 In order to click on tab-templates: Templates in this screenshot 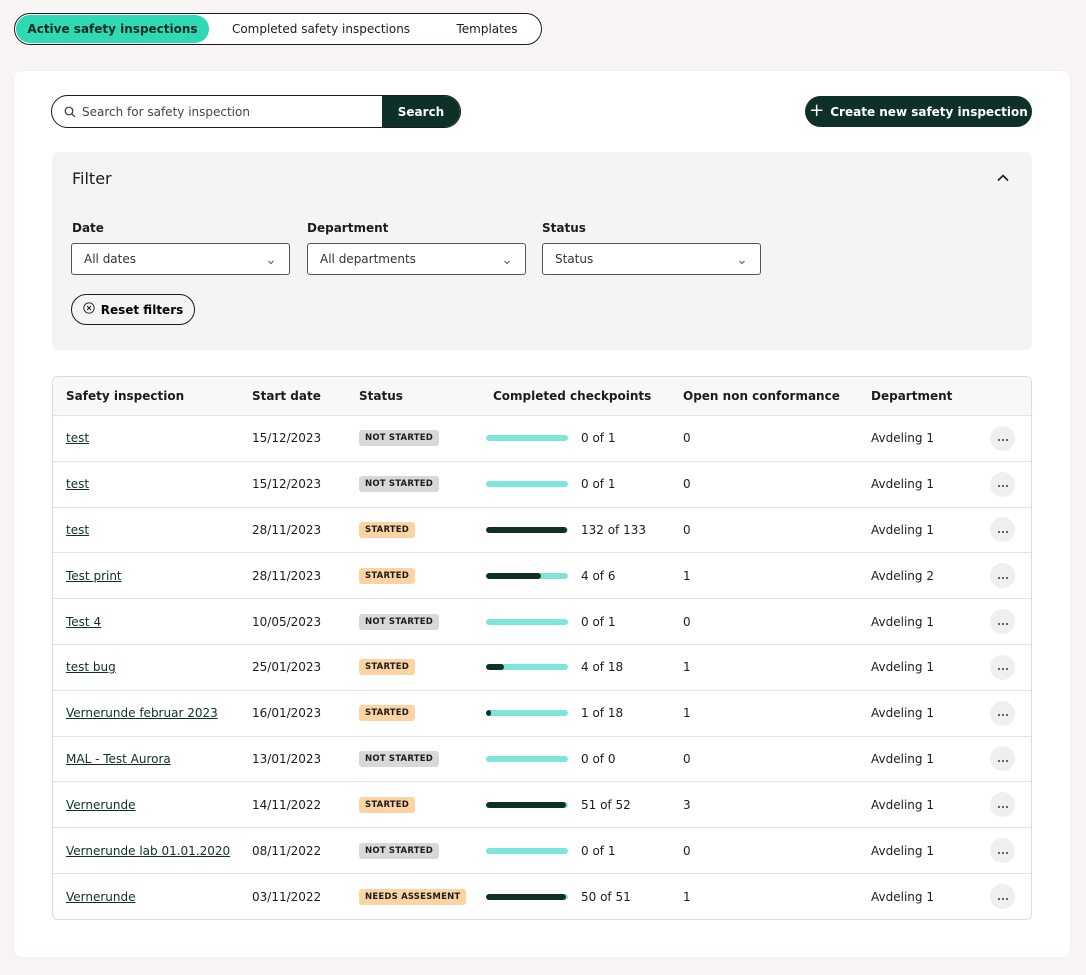, I will do `click(487, 29)`.